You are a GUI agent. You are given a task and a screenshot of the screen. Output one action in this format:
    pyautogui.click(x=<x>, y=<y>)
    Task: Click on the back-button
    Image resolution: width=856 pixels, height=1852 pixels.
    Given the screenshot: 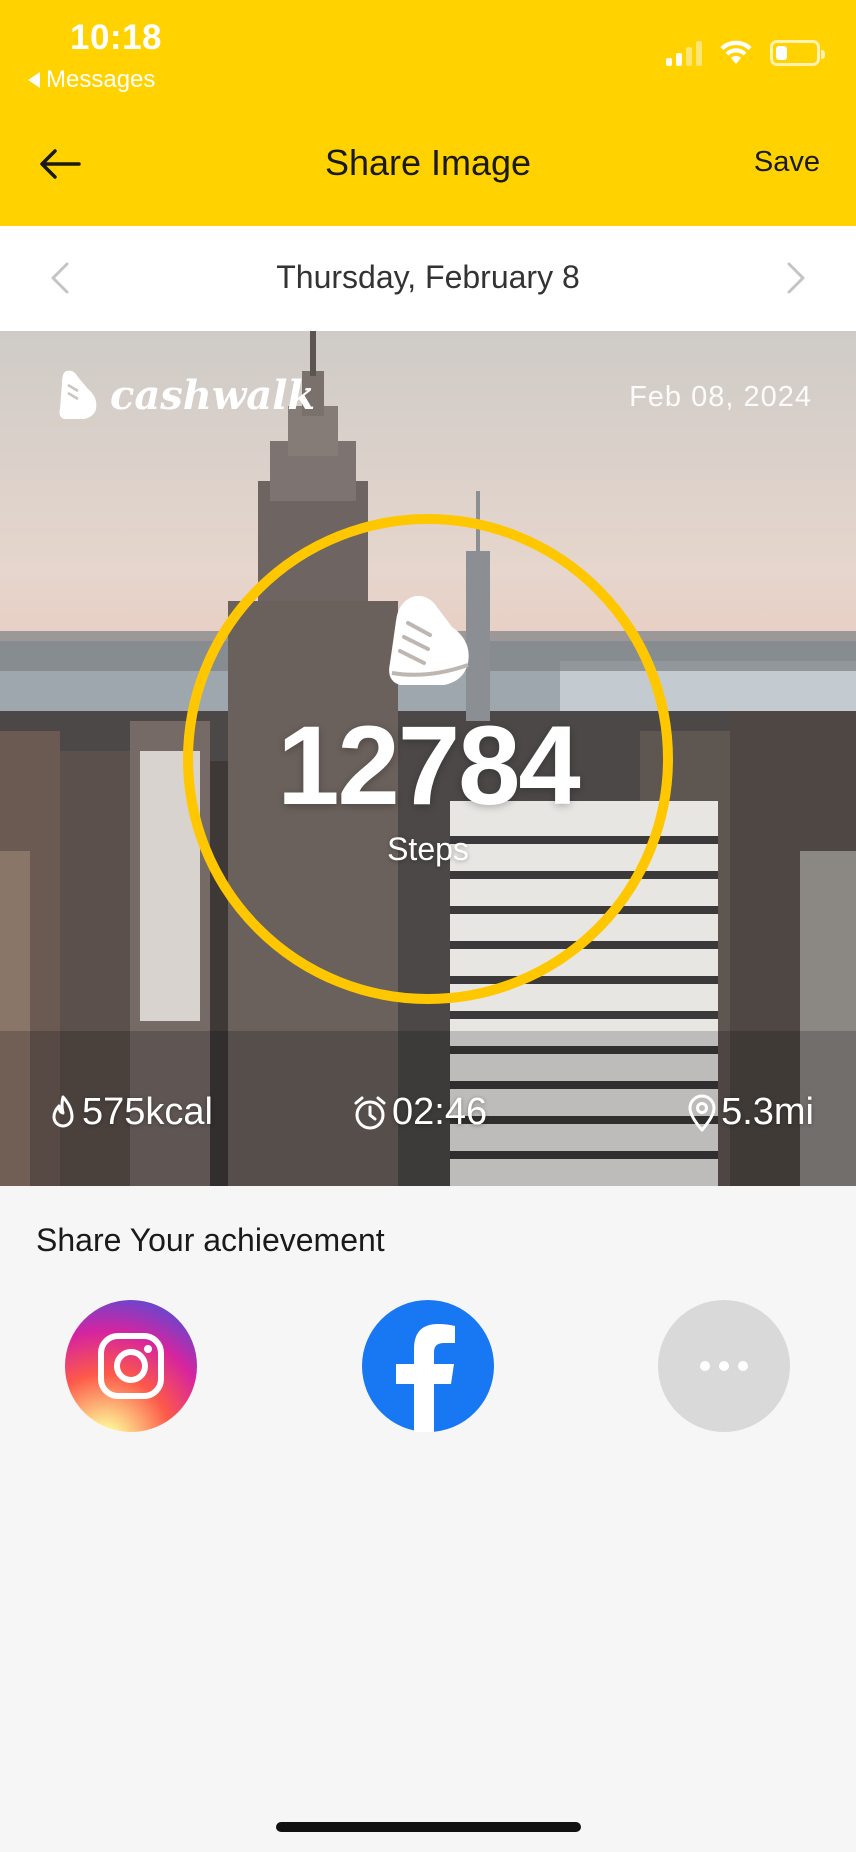 What is the action you would take?
    pyautogui.click(x=60, y=164)
    